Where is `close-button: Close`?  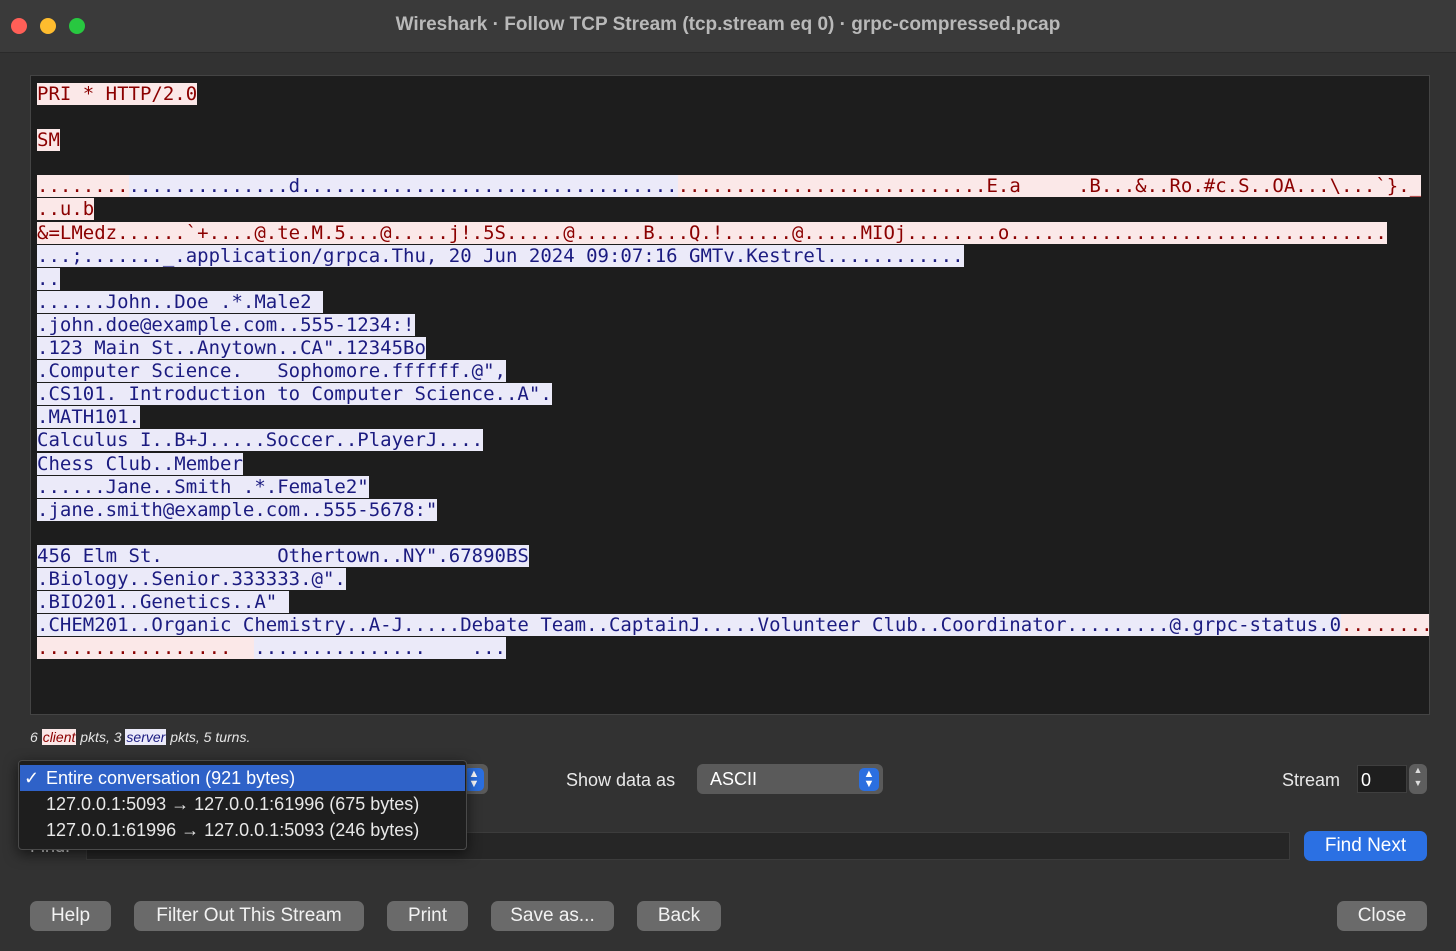
close-button: Close is located at coordinates (1382, 916).